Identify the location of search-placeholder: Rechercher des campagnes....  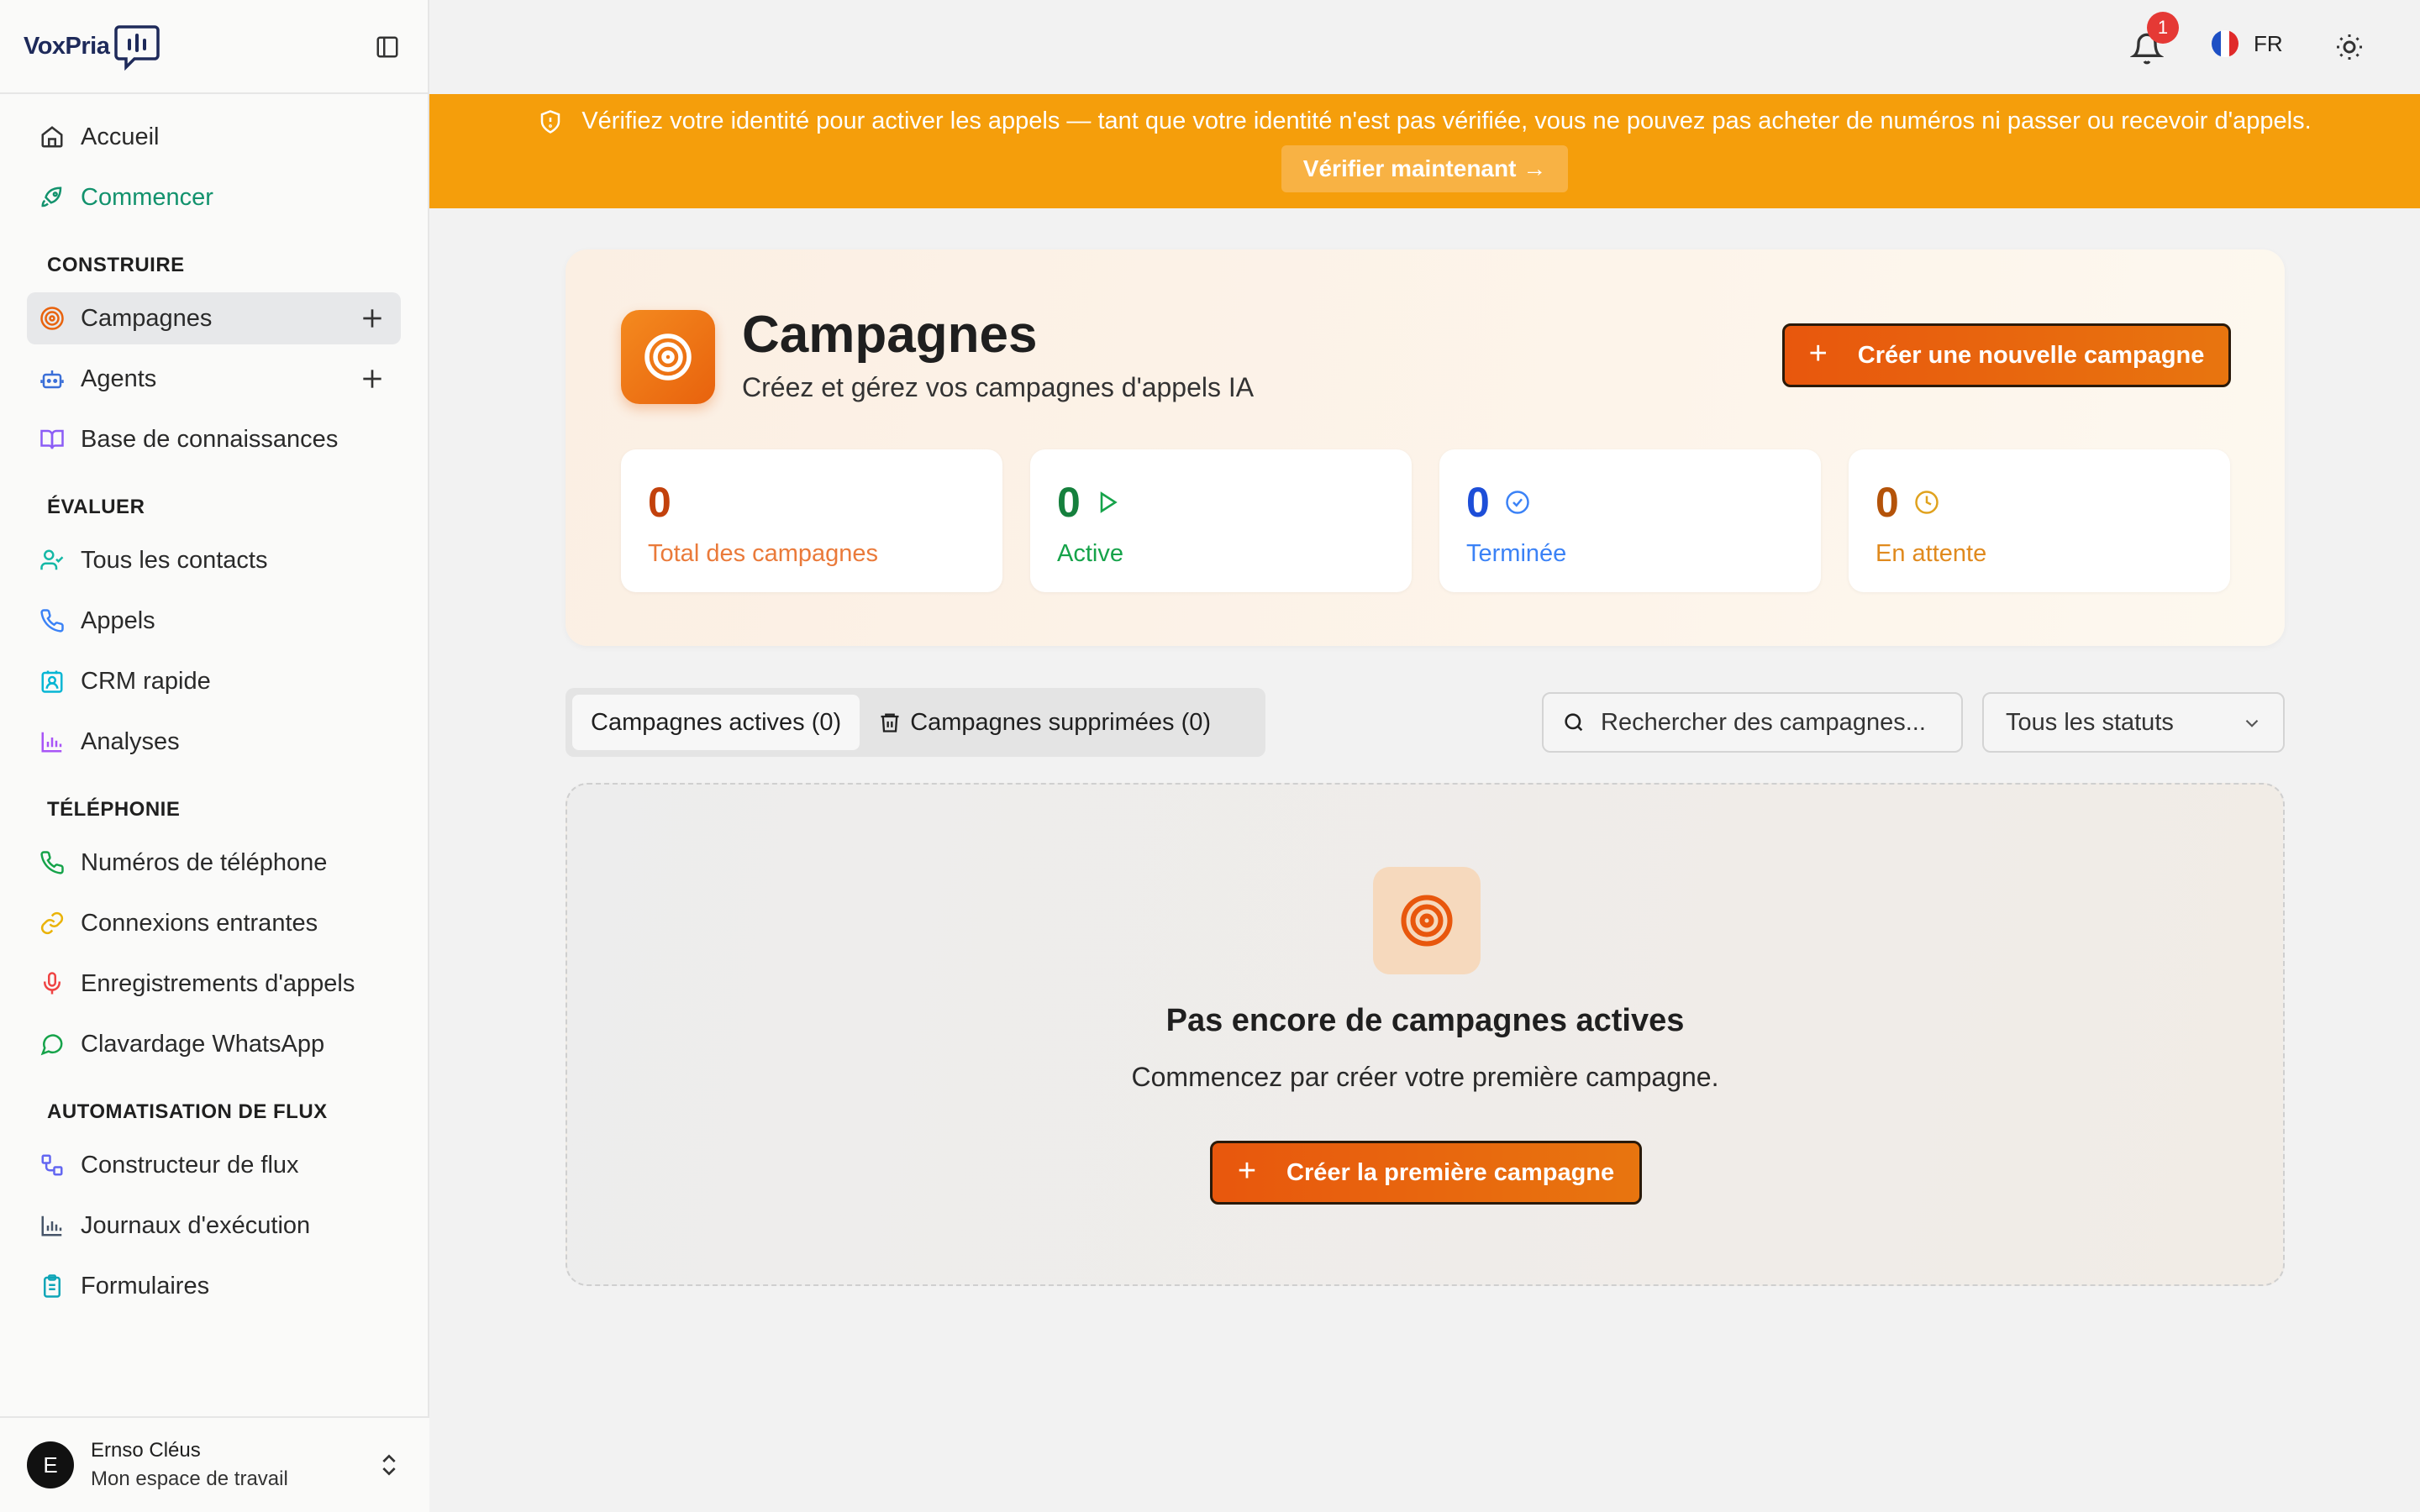
(1763, 722).